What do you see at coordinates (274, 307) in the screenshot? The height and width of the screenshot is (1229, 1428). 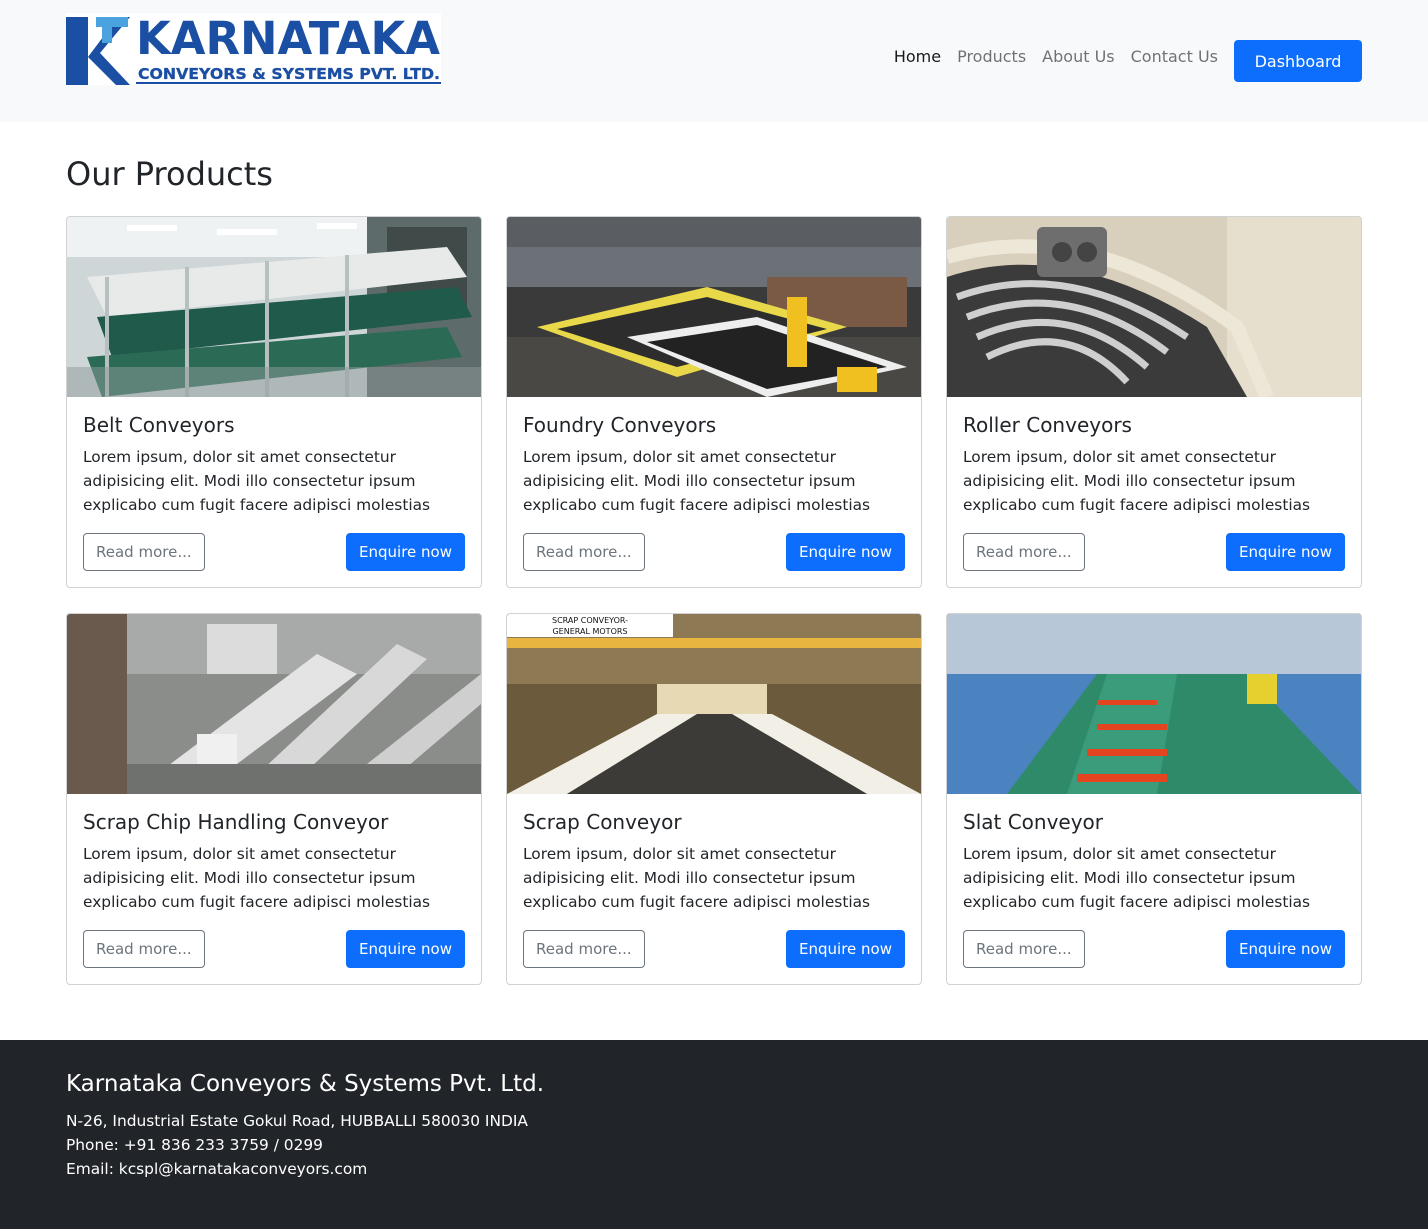 I see `product-image-belt-conveyors` at bounding box center [274, 307].